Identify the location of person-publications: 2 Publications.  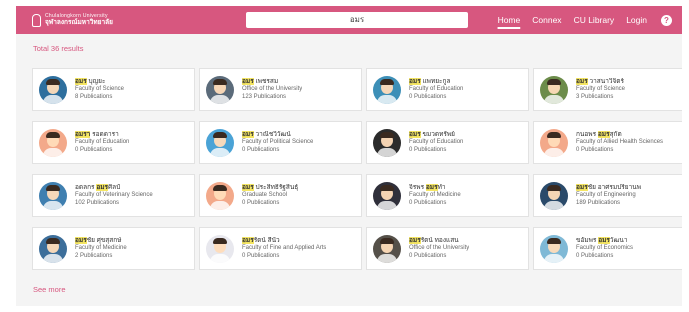
(94, 255).